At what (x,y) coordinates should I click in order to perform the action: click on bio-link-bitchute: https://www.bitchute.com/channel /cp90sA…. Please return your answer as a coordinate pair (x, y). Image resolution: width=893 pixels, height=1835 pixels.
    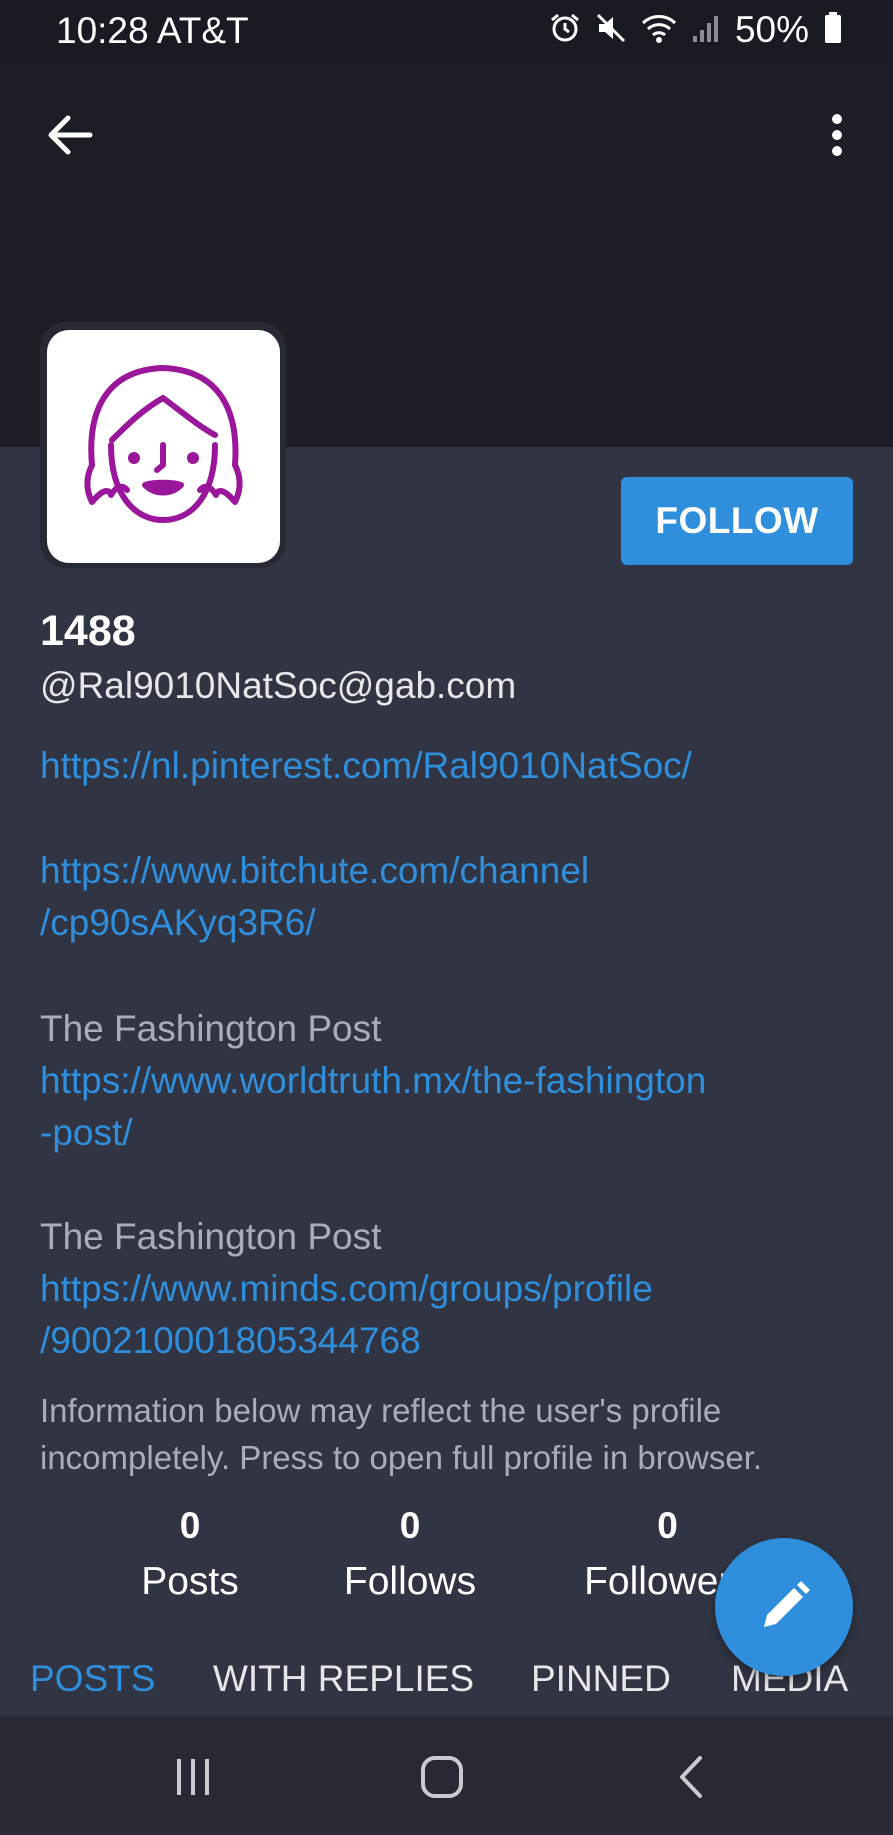
    Looking at the image, I should click on (450, 897).